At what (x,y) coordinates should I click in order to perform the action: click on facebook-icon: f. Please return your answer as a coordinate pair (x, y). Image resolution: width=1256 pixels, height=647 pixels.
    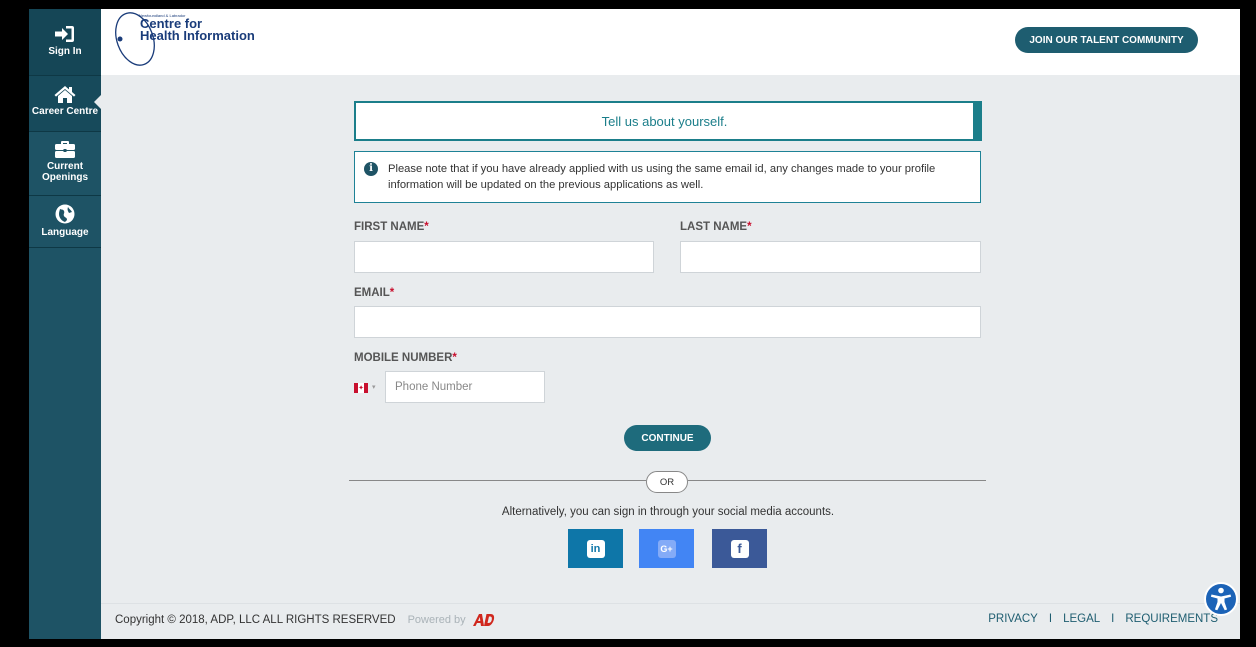
    Looking at the image, I should click on (739, 548).